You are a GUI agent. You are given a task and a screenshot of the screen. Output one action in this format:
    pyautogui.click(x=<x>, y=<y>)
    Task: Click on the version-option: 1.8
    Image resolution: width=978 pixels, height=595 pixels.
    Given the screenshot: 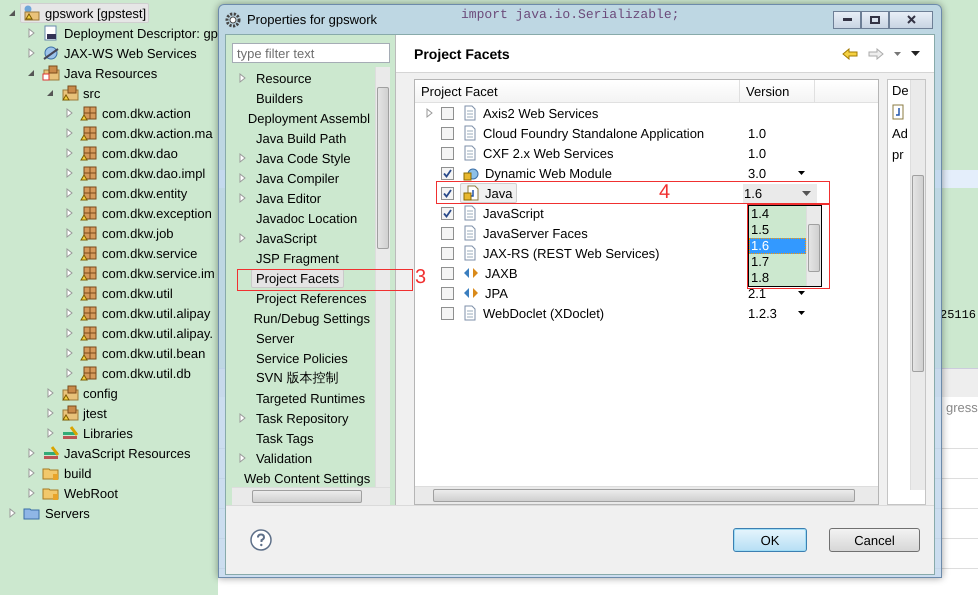 What is the action you would take?
    pyautogui.click(x=777, y=278)
    